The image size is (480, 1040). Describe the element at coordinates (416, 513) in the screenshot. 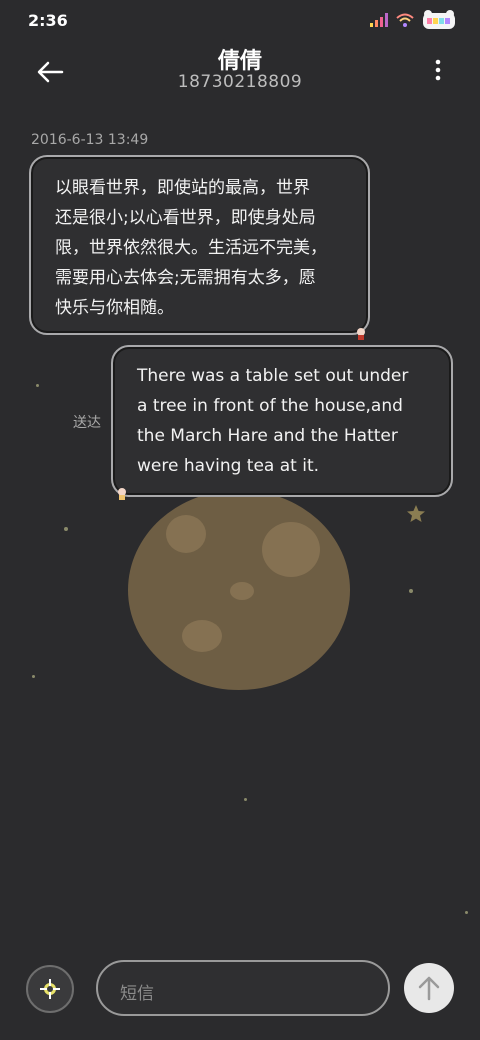

I see `star-icon` at that location.